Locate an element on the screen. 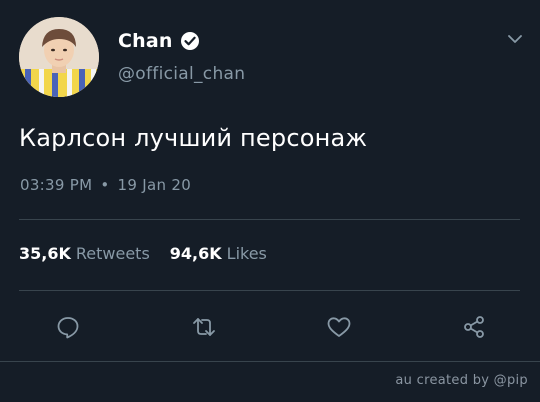  like-stat: 94,6K Likes is located at coordinates (218, 253).